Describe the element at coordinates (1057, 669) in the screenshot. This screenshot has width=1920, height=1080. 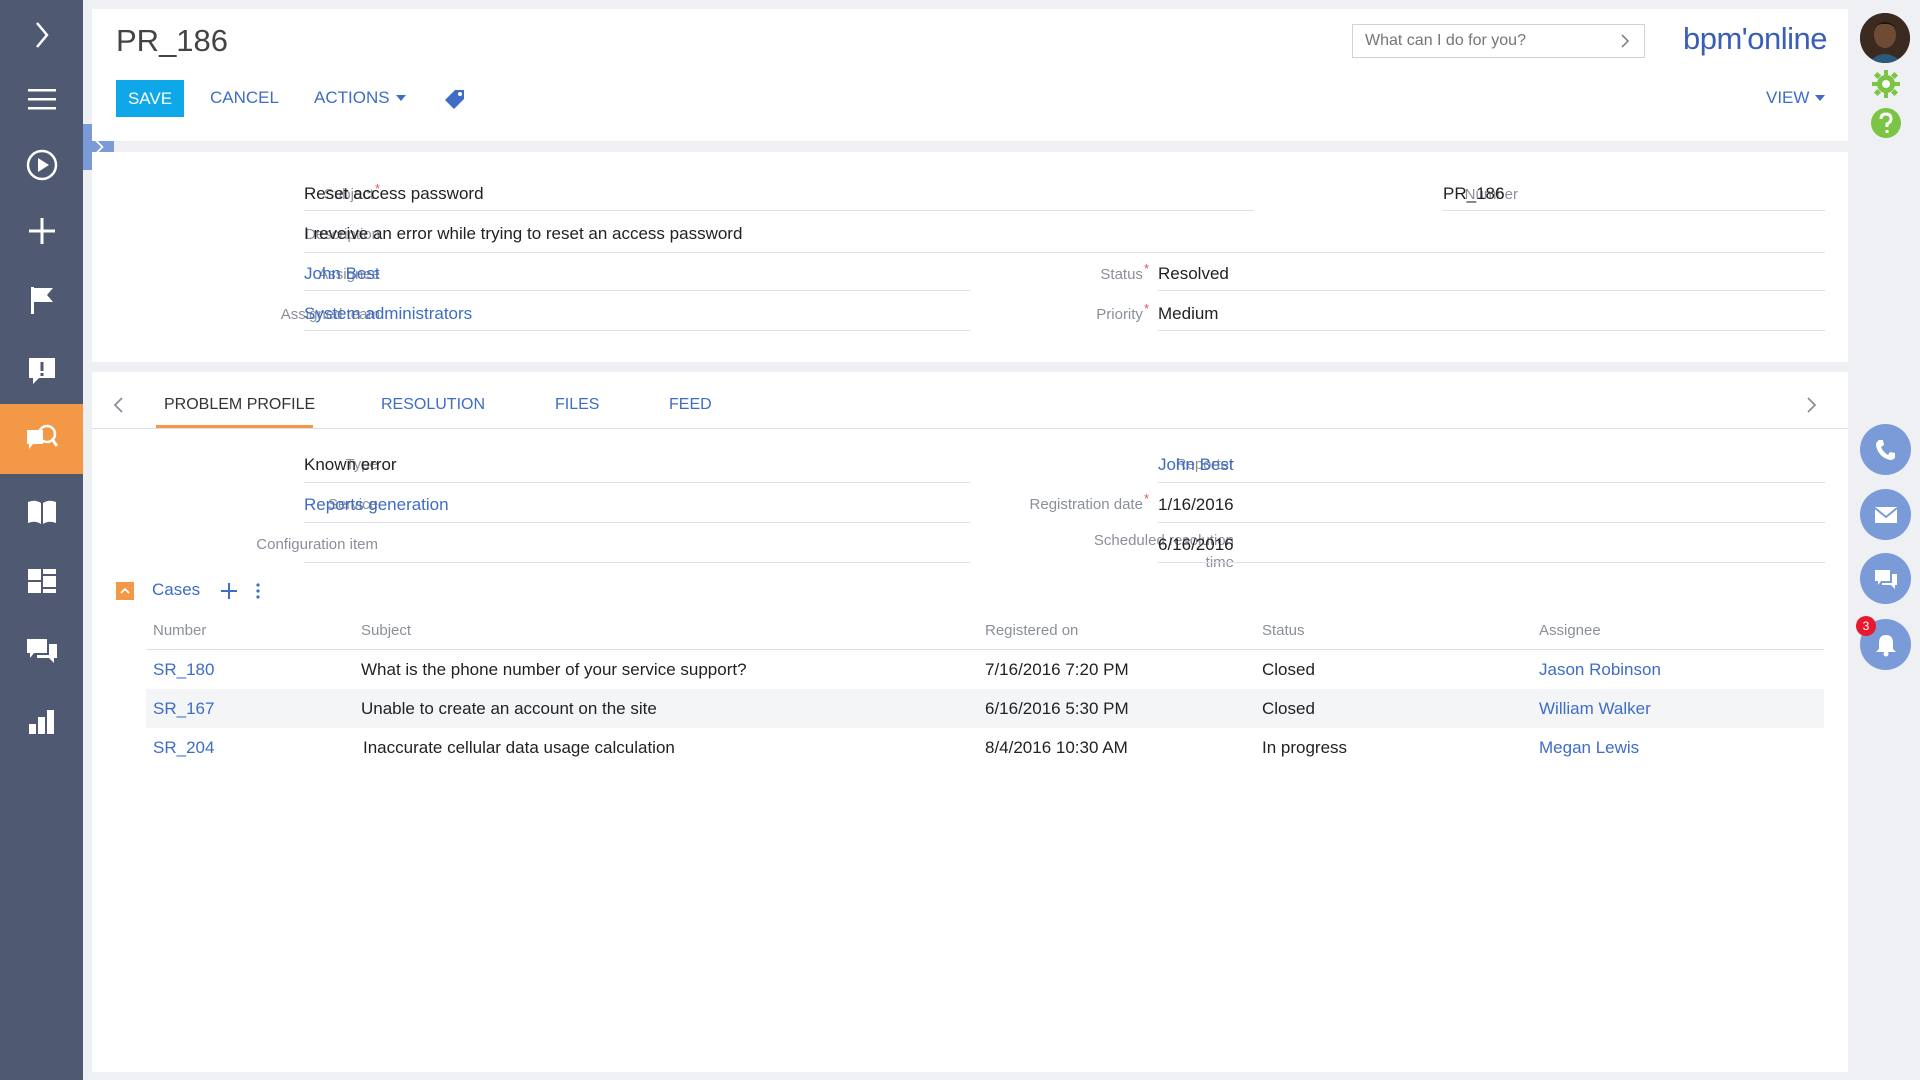
I see `case-registered-on: 7/16/2016 7:20 PM` at that location.